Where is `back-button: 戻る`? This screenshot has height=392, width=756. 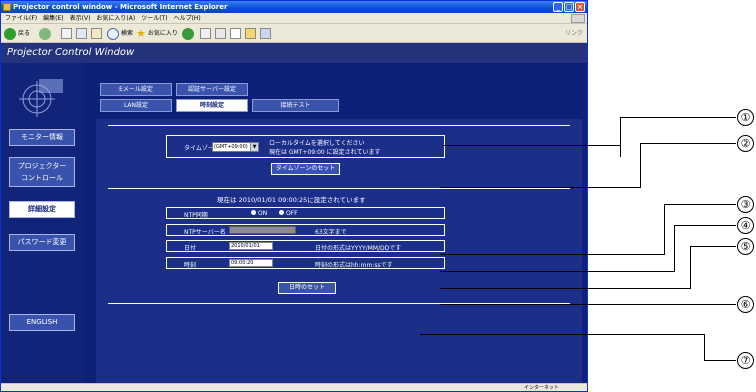
back-button: 戻る is located at coordinates (17, 33).